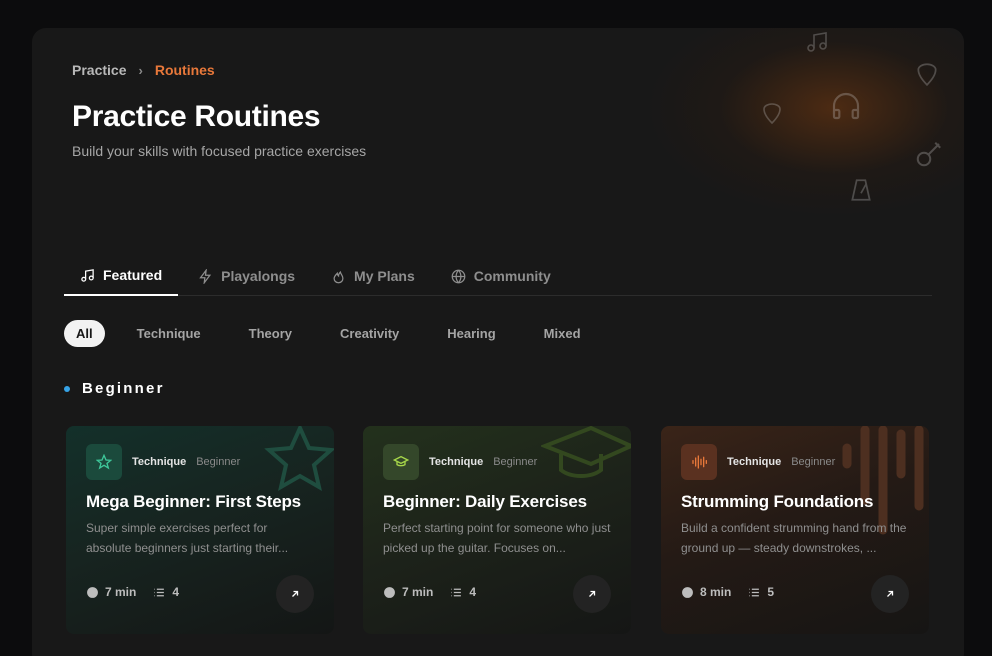 This screenshot has width=992, height=656. I want to click on tab-featured: Featured, so click(121, 276).